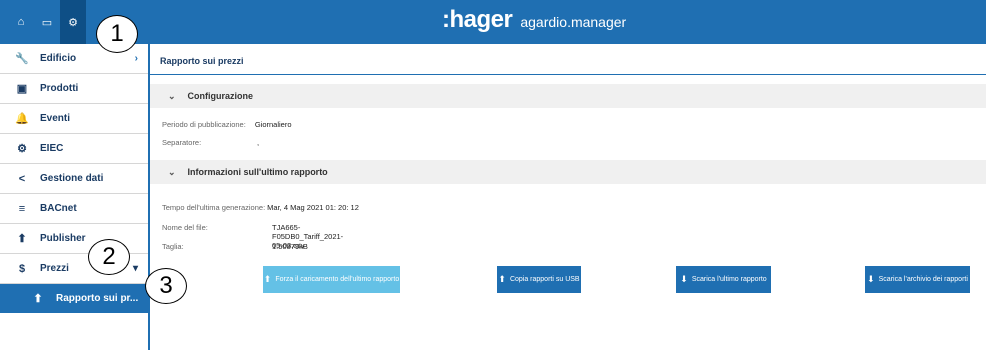 Image resolution: width=986 pixels, height=350 pixels. I want to click on sidebar-item-label: BACnet, so click(58, 208).